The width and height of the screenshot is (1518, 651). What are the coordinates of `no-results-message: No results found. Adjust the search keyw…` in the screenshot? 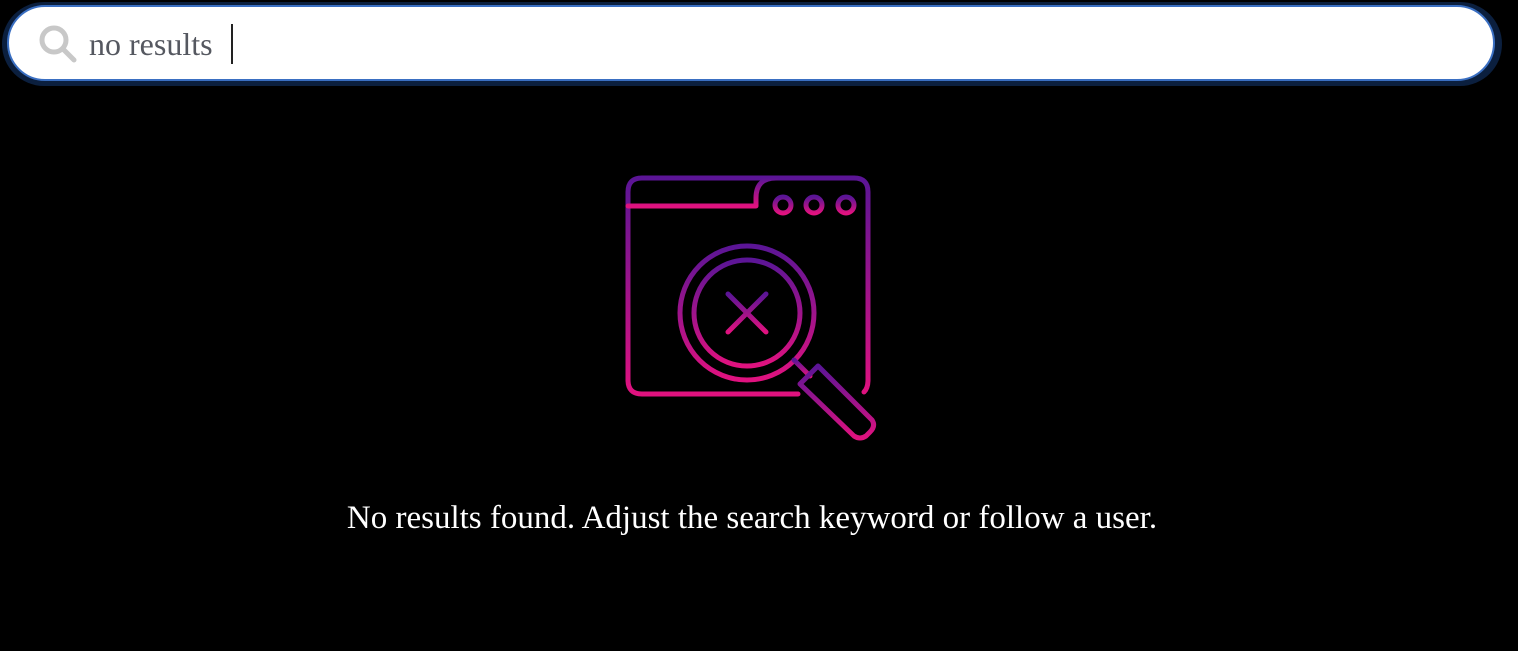 It's located at (752, 518).